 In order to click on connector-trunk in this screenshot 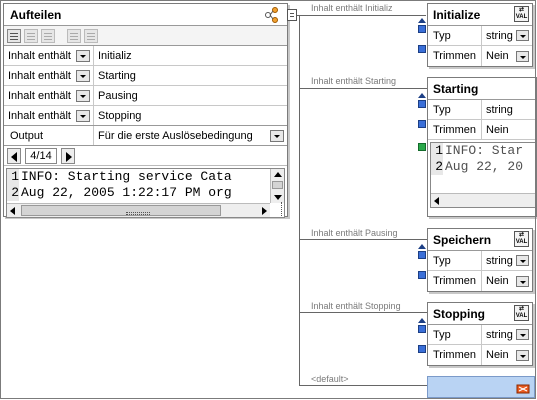, I will do `click(299, 200)`.